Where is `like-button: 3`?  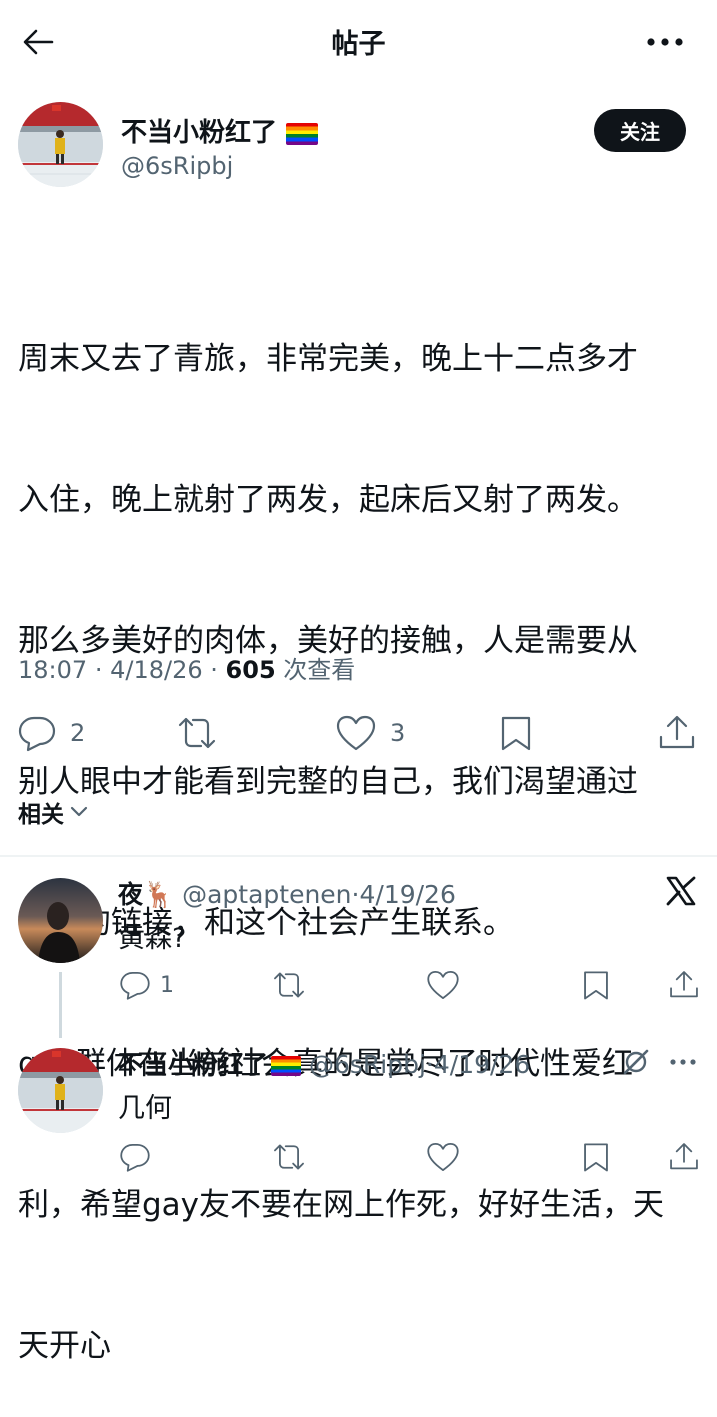
like-button: 3 is located at coordinates (369, 733).